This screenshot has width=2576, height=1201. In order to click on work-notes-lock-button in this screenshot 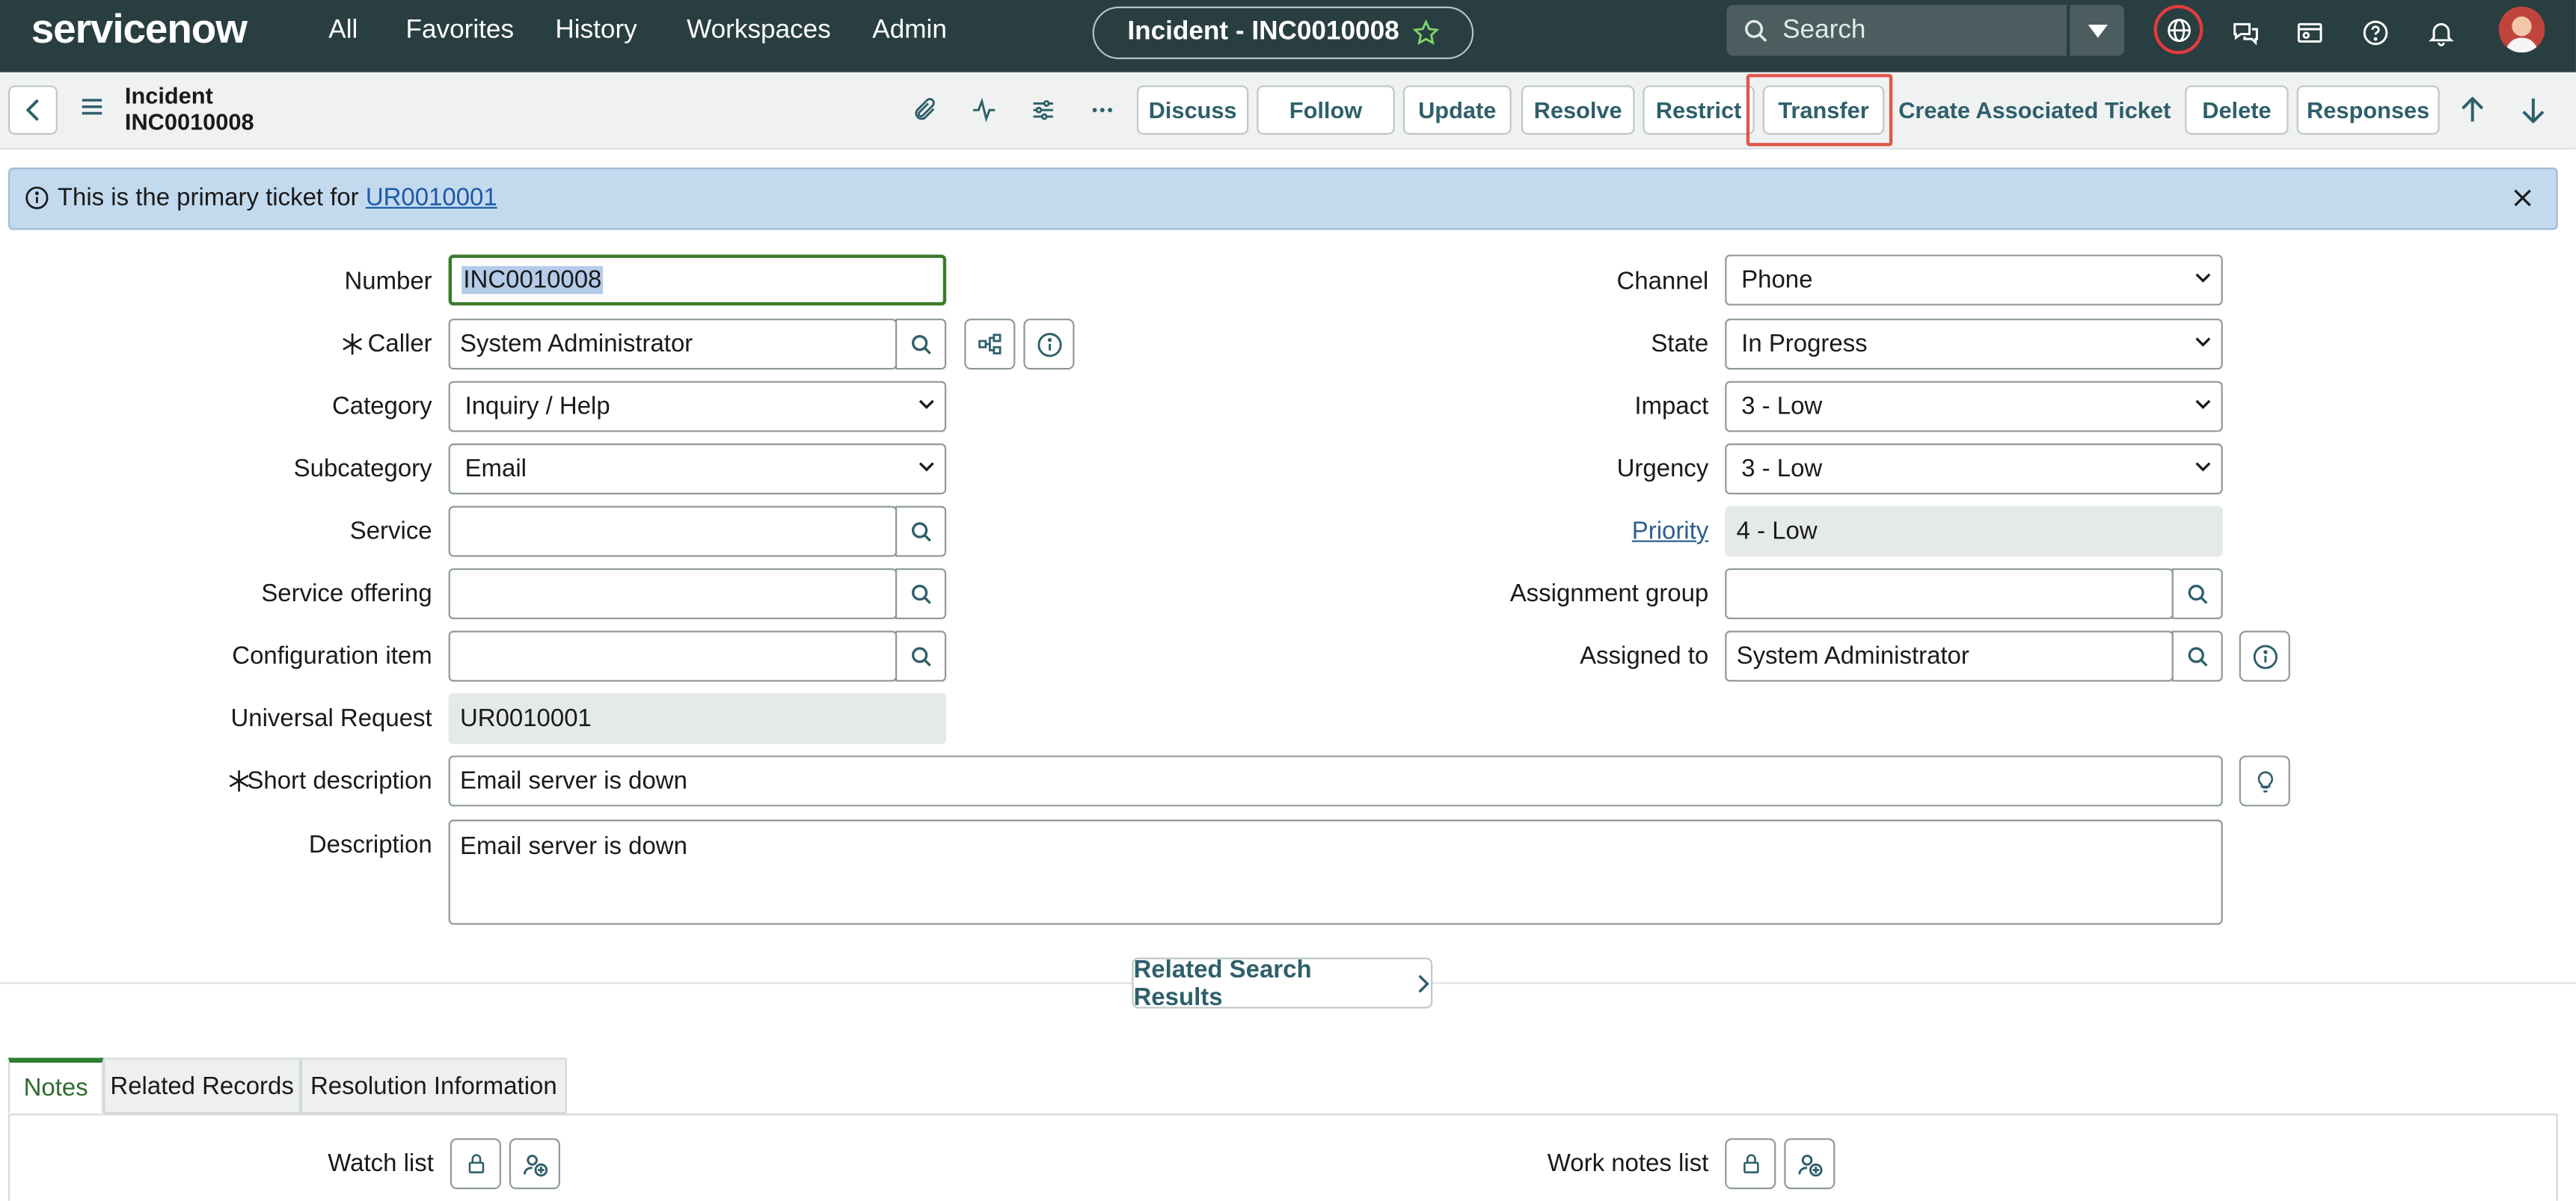, I will do `click(1750, 1164)`.